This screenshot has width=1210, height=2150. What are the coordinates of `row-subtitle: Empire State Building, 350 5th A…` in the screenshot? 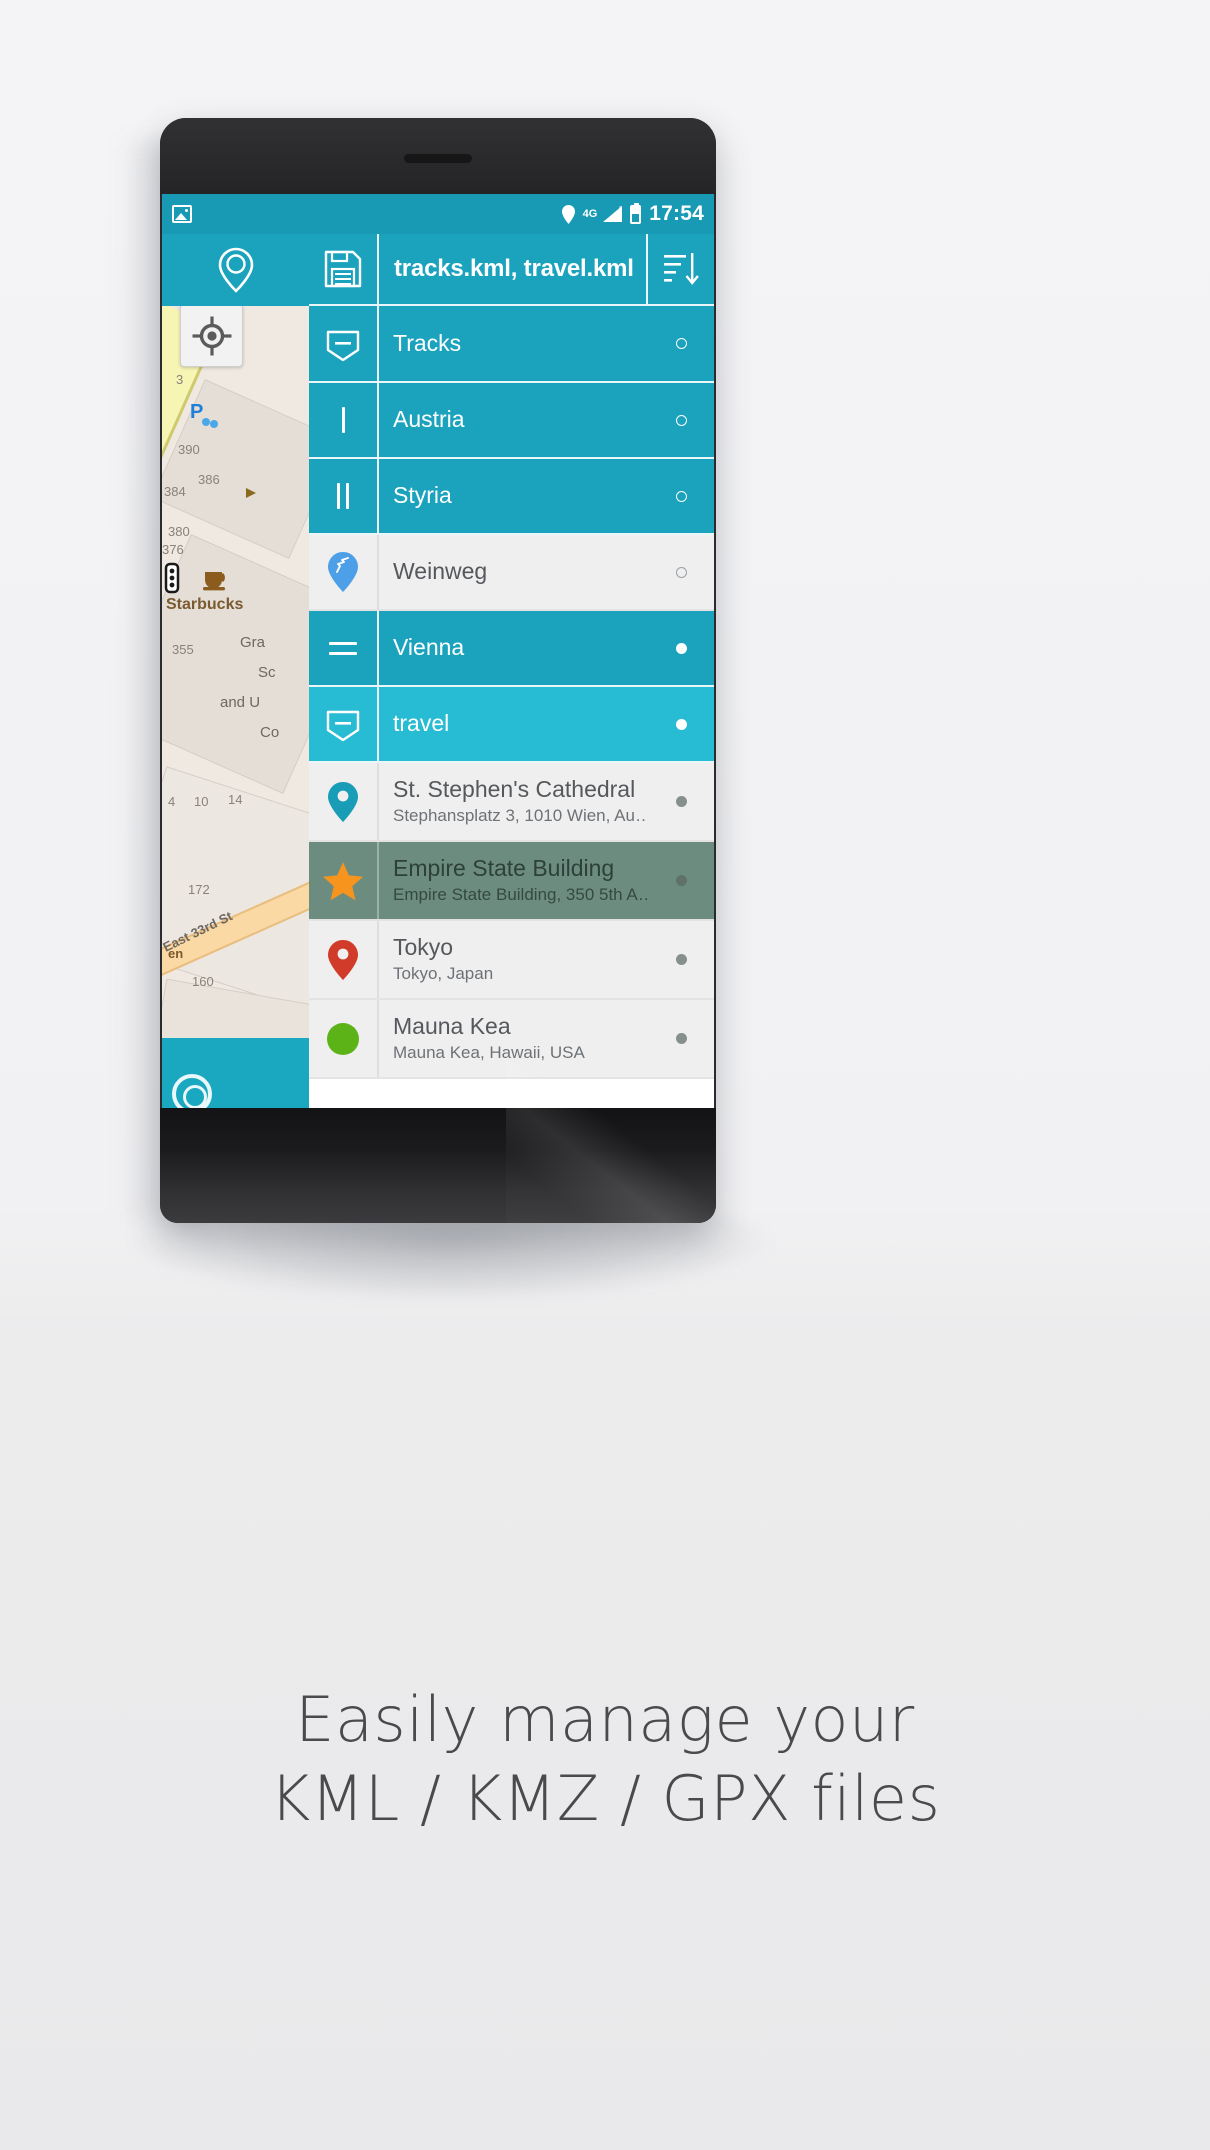 It's located at (520, 894).